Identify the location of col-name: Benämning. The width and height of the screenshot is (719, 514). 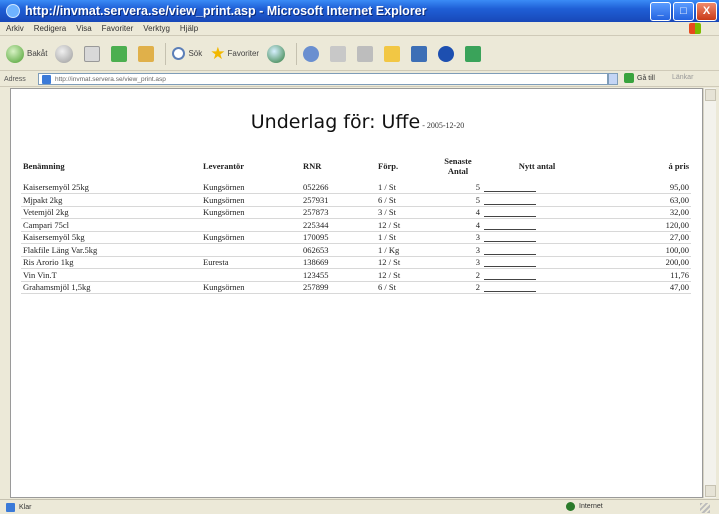
(44, 166).